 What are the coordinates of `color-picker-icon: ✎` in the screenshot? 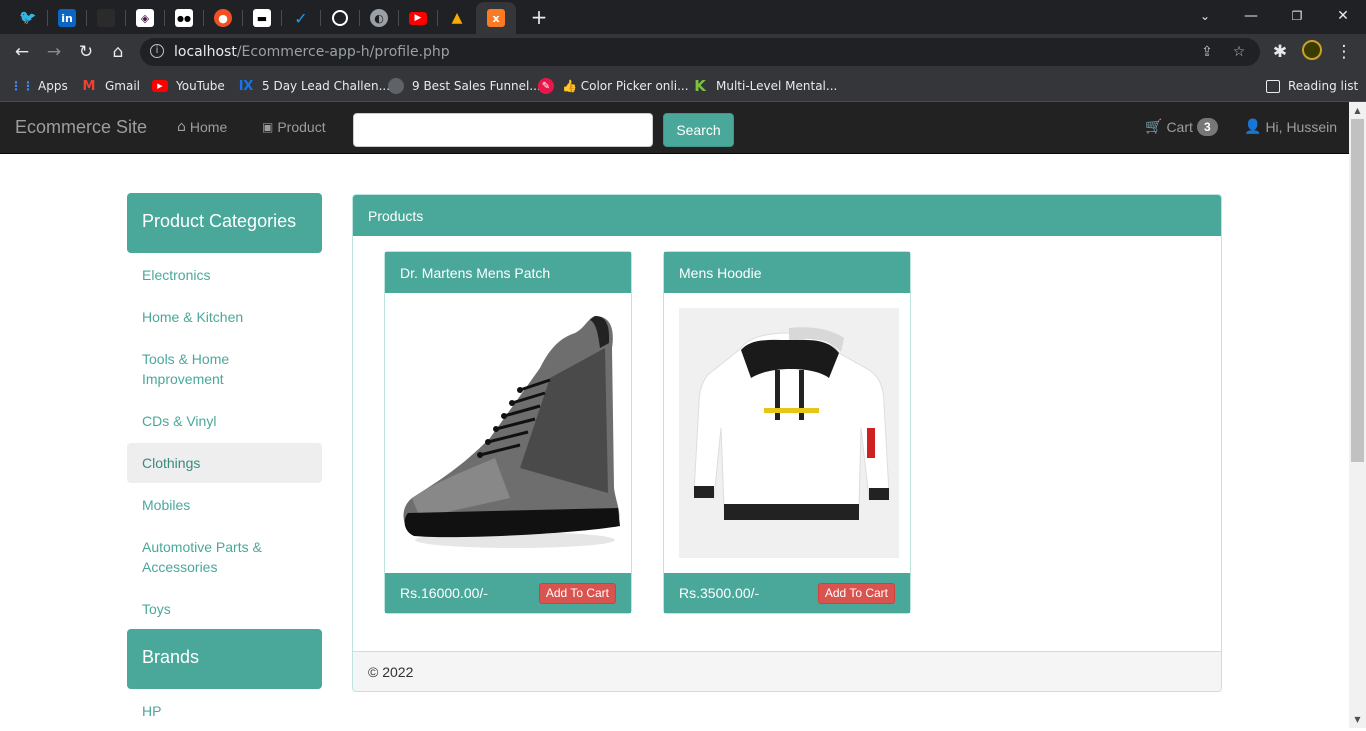 It's located at (546, 86).